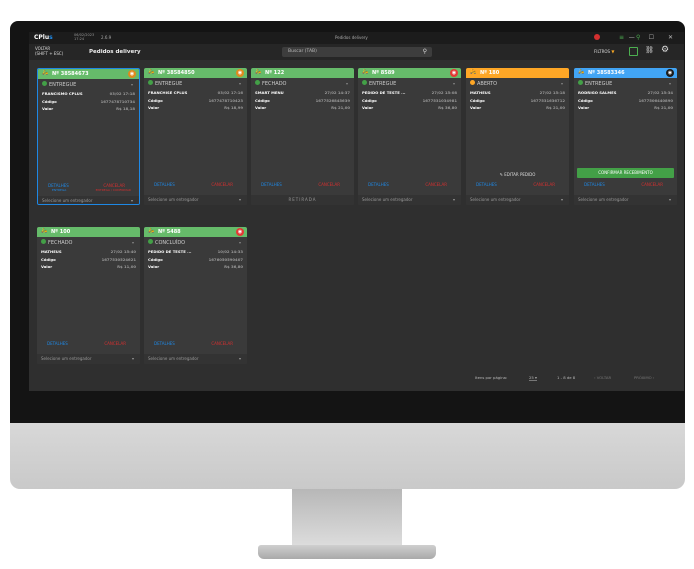 The width and height of the screenshot is (694, 569). Describe the element at coordinates (649, 50) in the screenshot. I see `network-icon: ⛓` at that location.